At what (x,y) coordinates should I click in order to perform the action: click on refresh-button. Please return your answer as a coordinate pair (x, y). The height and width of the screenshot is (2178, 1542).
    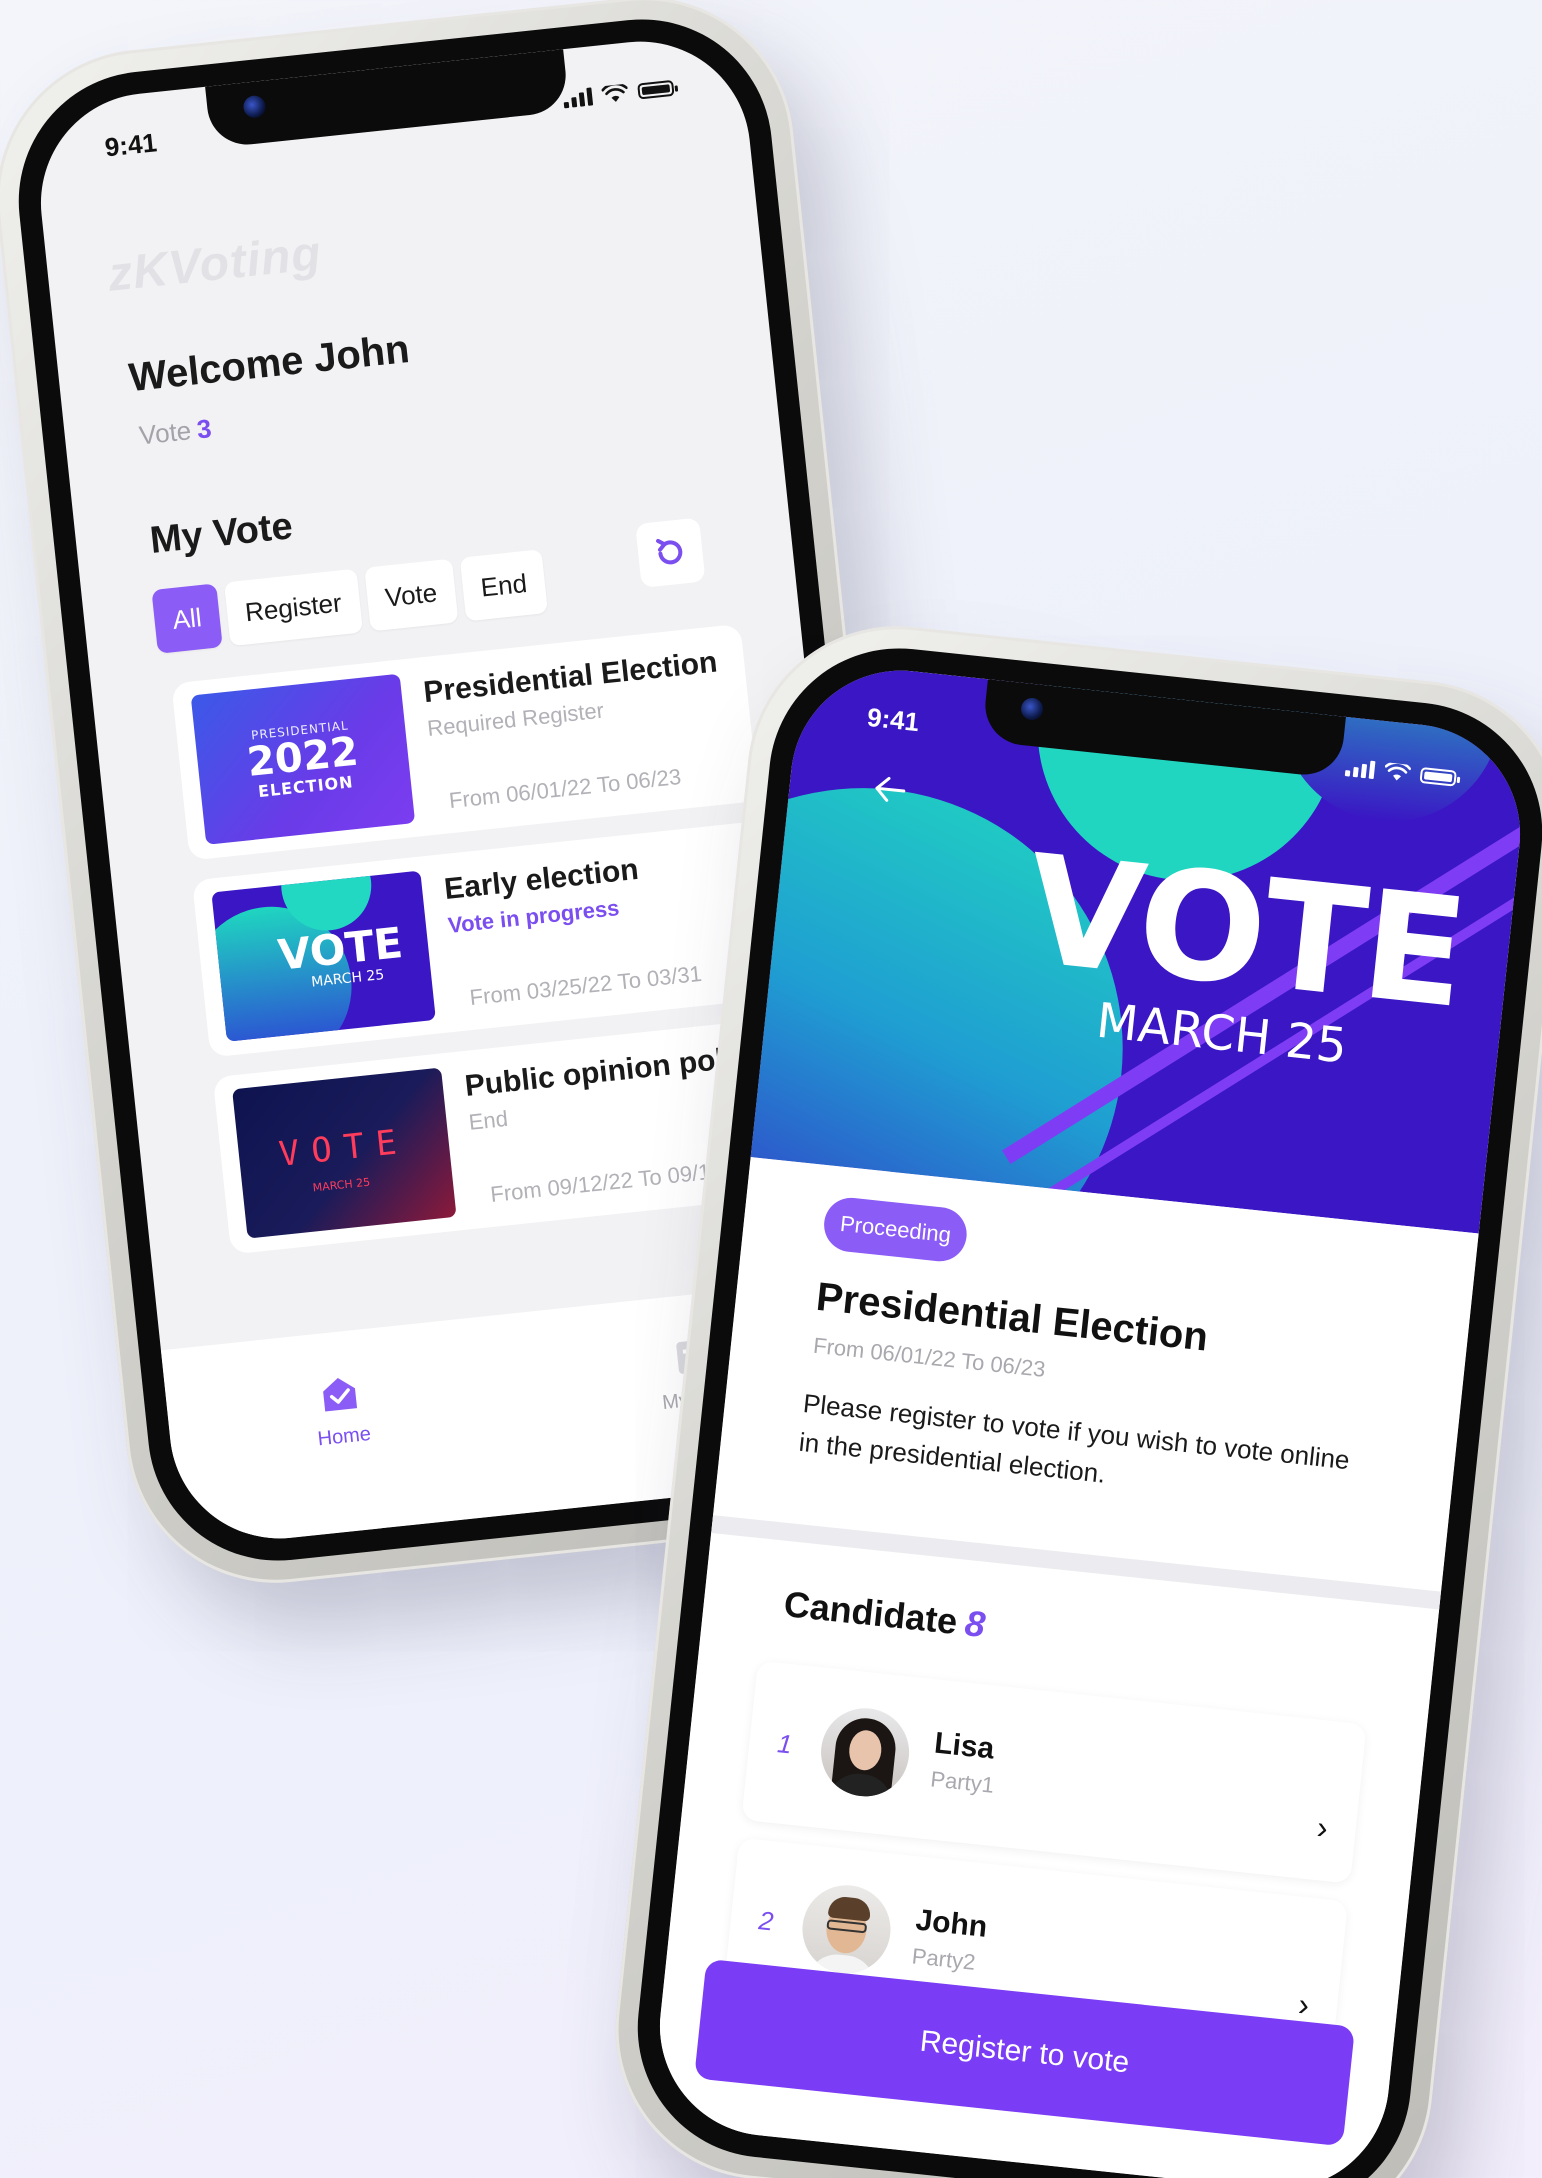
    Looking at the image, I should click on (670, 552).